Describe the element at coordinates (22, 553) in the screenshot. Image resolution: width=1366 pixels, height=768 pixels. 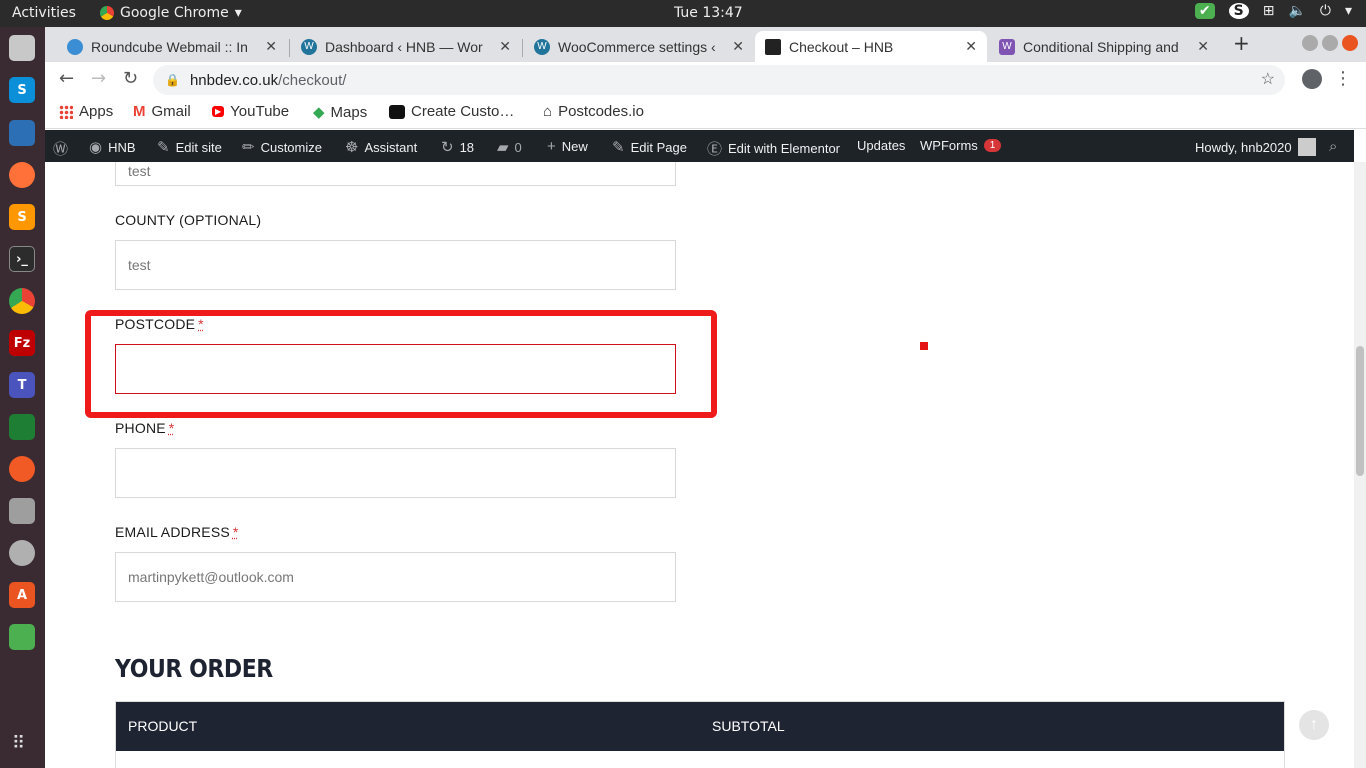
I see `settings-icon` at that location.